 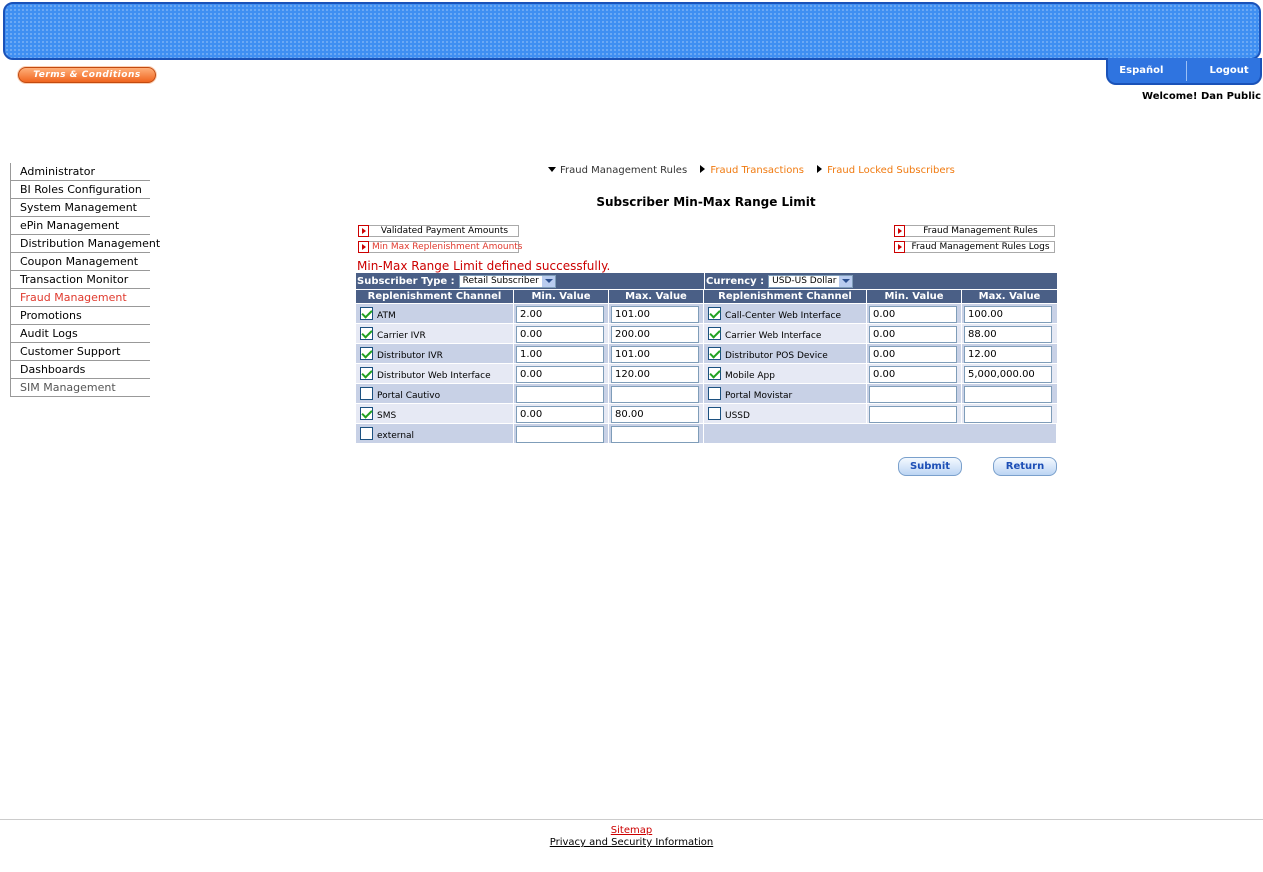 I want to click on sitemap-link: Sitemap, so click(x=631, y=830).